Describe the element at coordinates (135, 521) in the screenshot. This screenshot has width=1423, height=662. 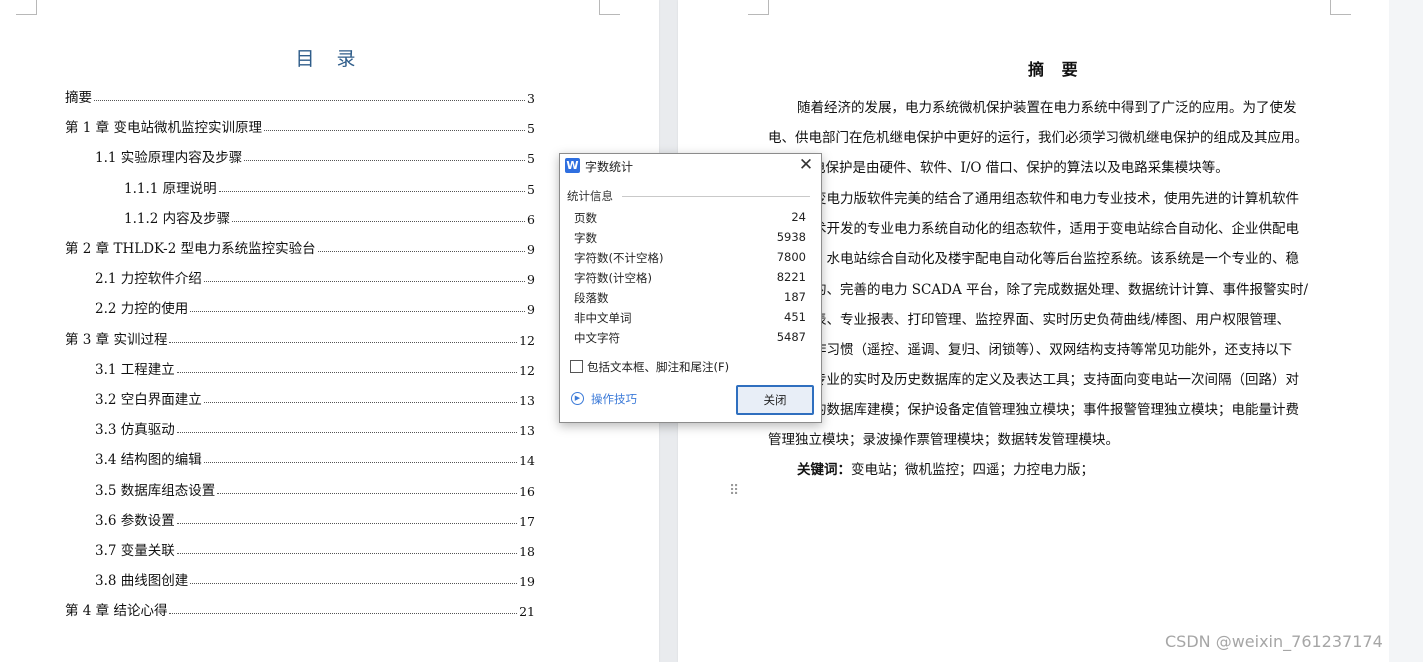
I see `toc-entry-label: 3.6 参数设置` at that location.